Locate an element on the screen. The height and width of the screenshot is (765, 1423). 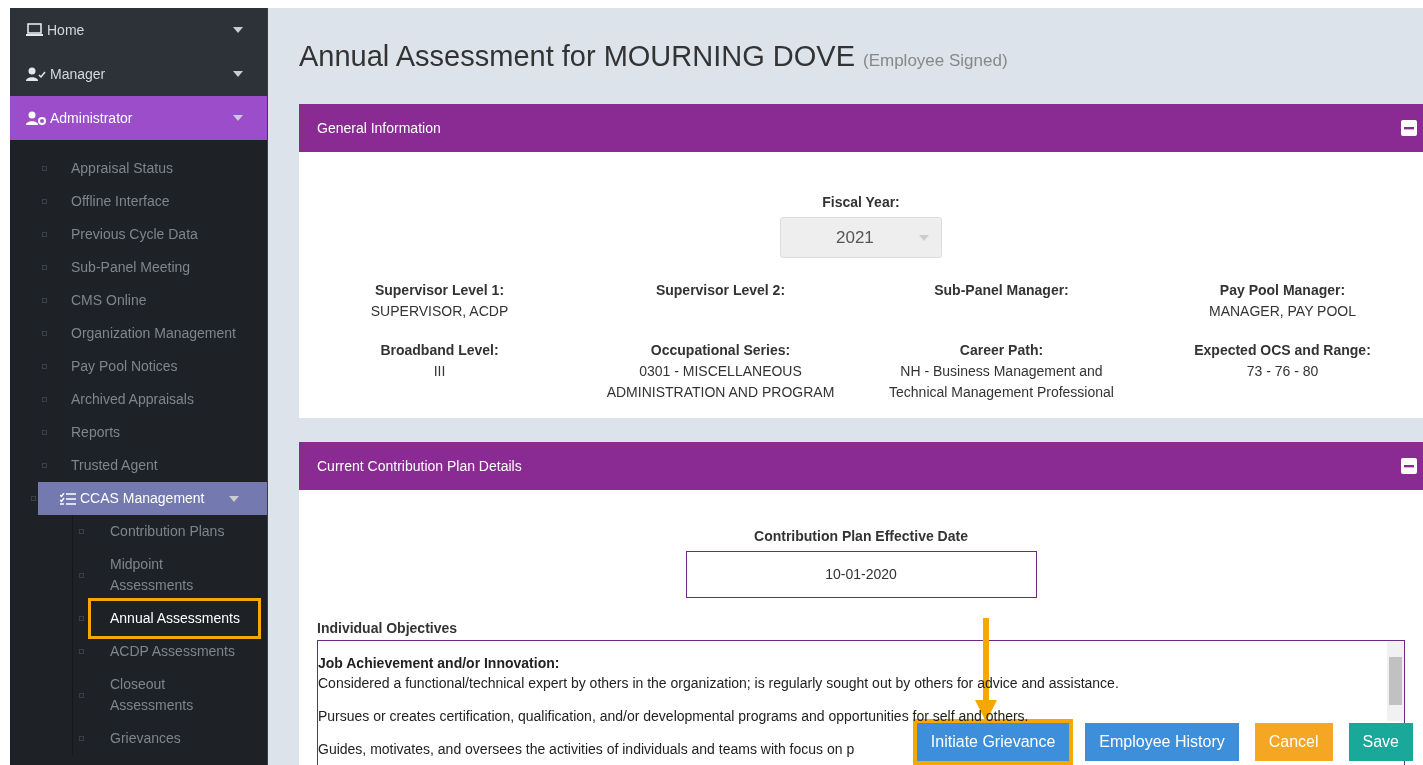
sidebar-item: Grievances is located at coordinates (145, 738).